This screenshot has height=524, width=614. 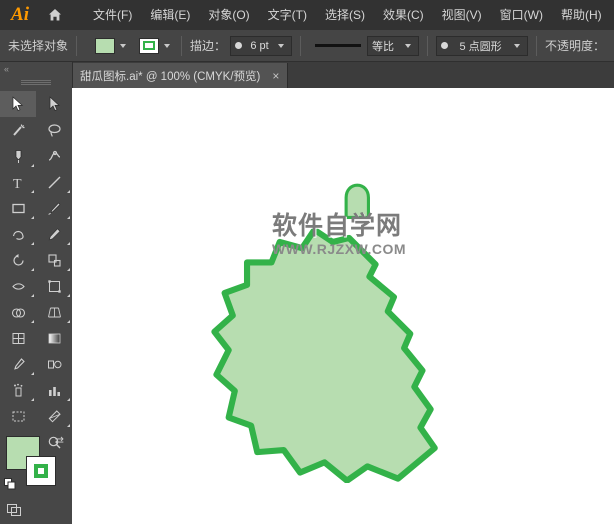 I want to click on menu-item-view: 视图(V), so click(x=462, y=15).